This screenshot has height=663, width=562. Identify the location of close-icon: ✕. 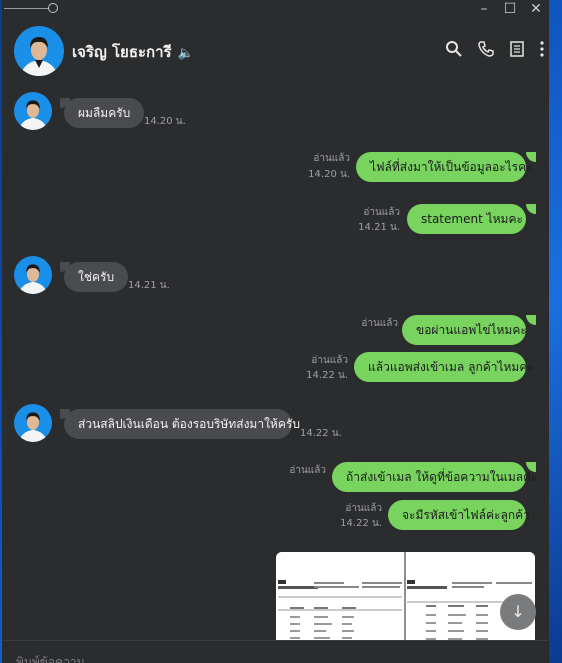
(536, 9).